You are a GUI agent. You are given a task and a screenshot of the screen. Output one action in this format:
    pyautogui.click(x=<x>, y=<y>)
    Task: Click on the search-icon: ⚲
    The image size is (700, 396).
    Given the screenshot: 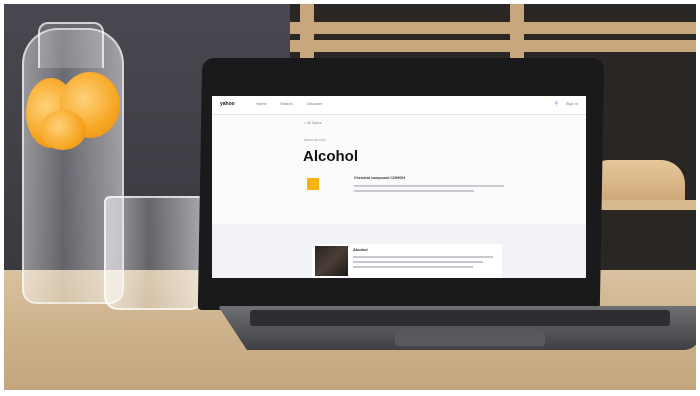 What is the action you would take?
    pyautogui.click(x=556, y=104)
    